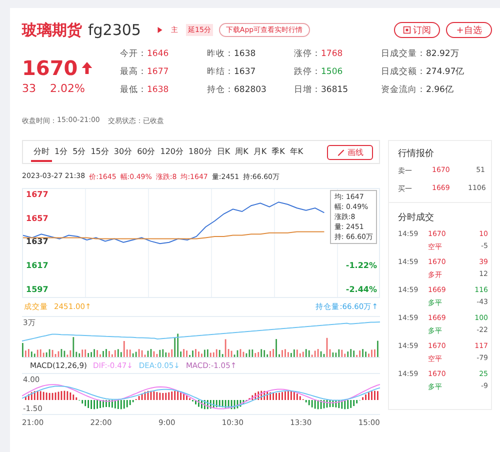 The width and height of the screenshot is (500, 452). What do you see at coordinates (67, 88) in the screenshot?
I see `percent-change: 2.02%` at bounding box center [67, 88].